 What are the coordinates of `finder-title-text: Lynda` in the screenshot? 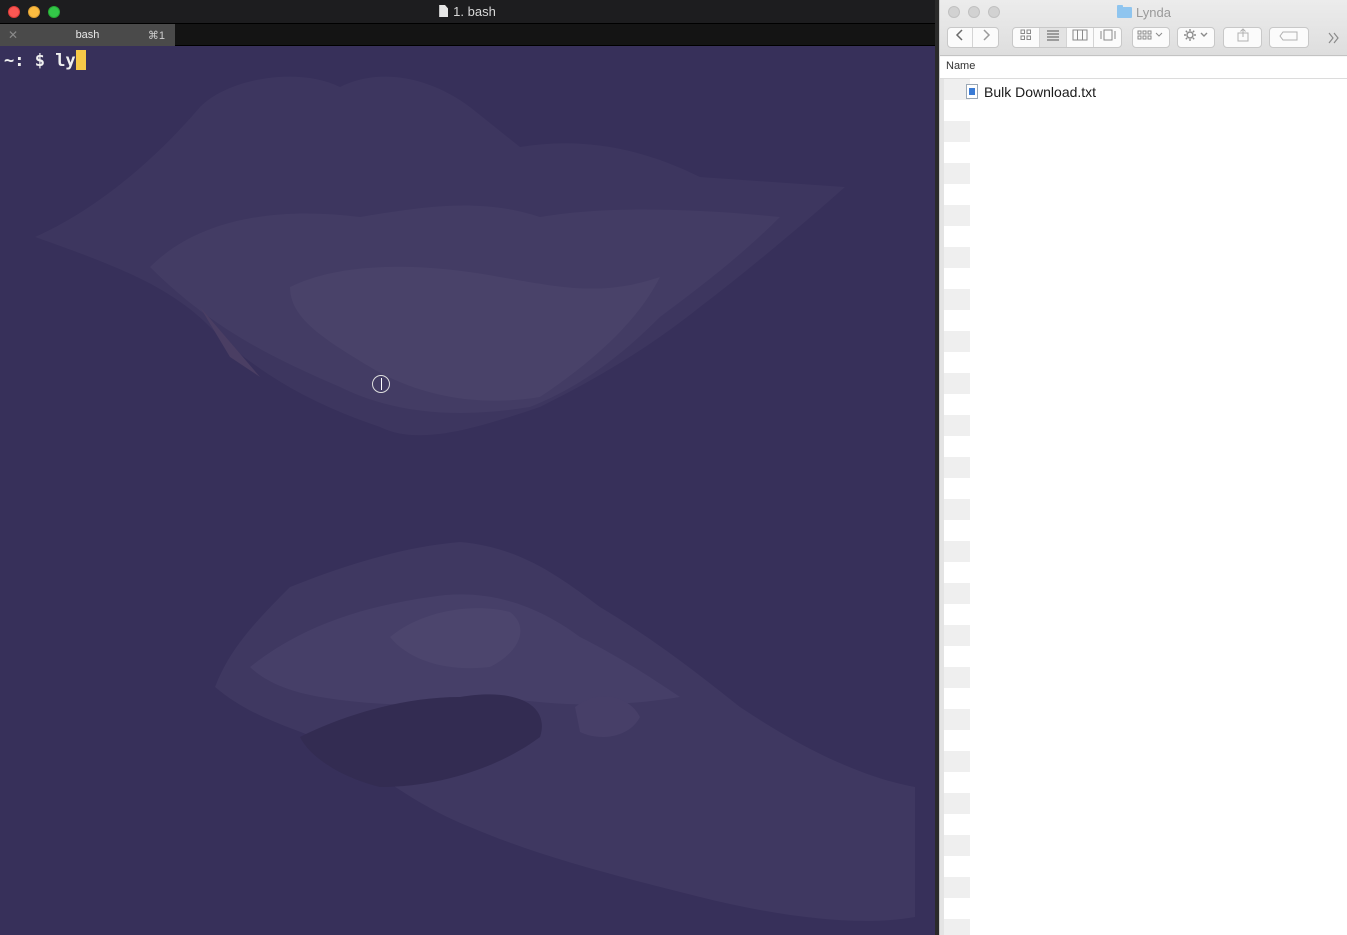 It's located at (1153, 12).